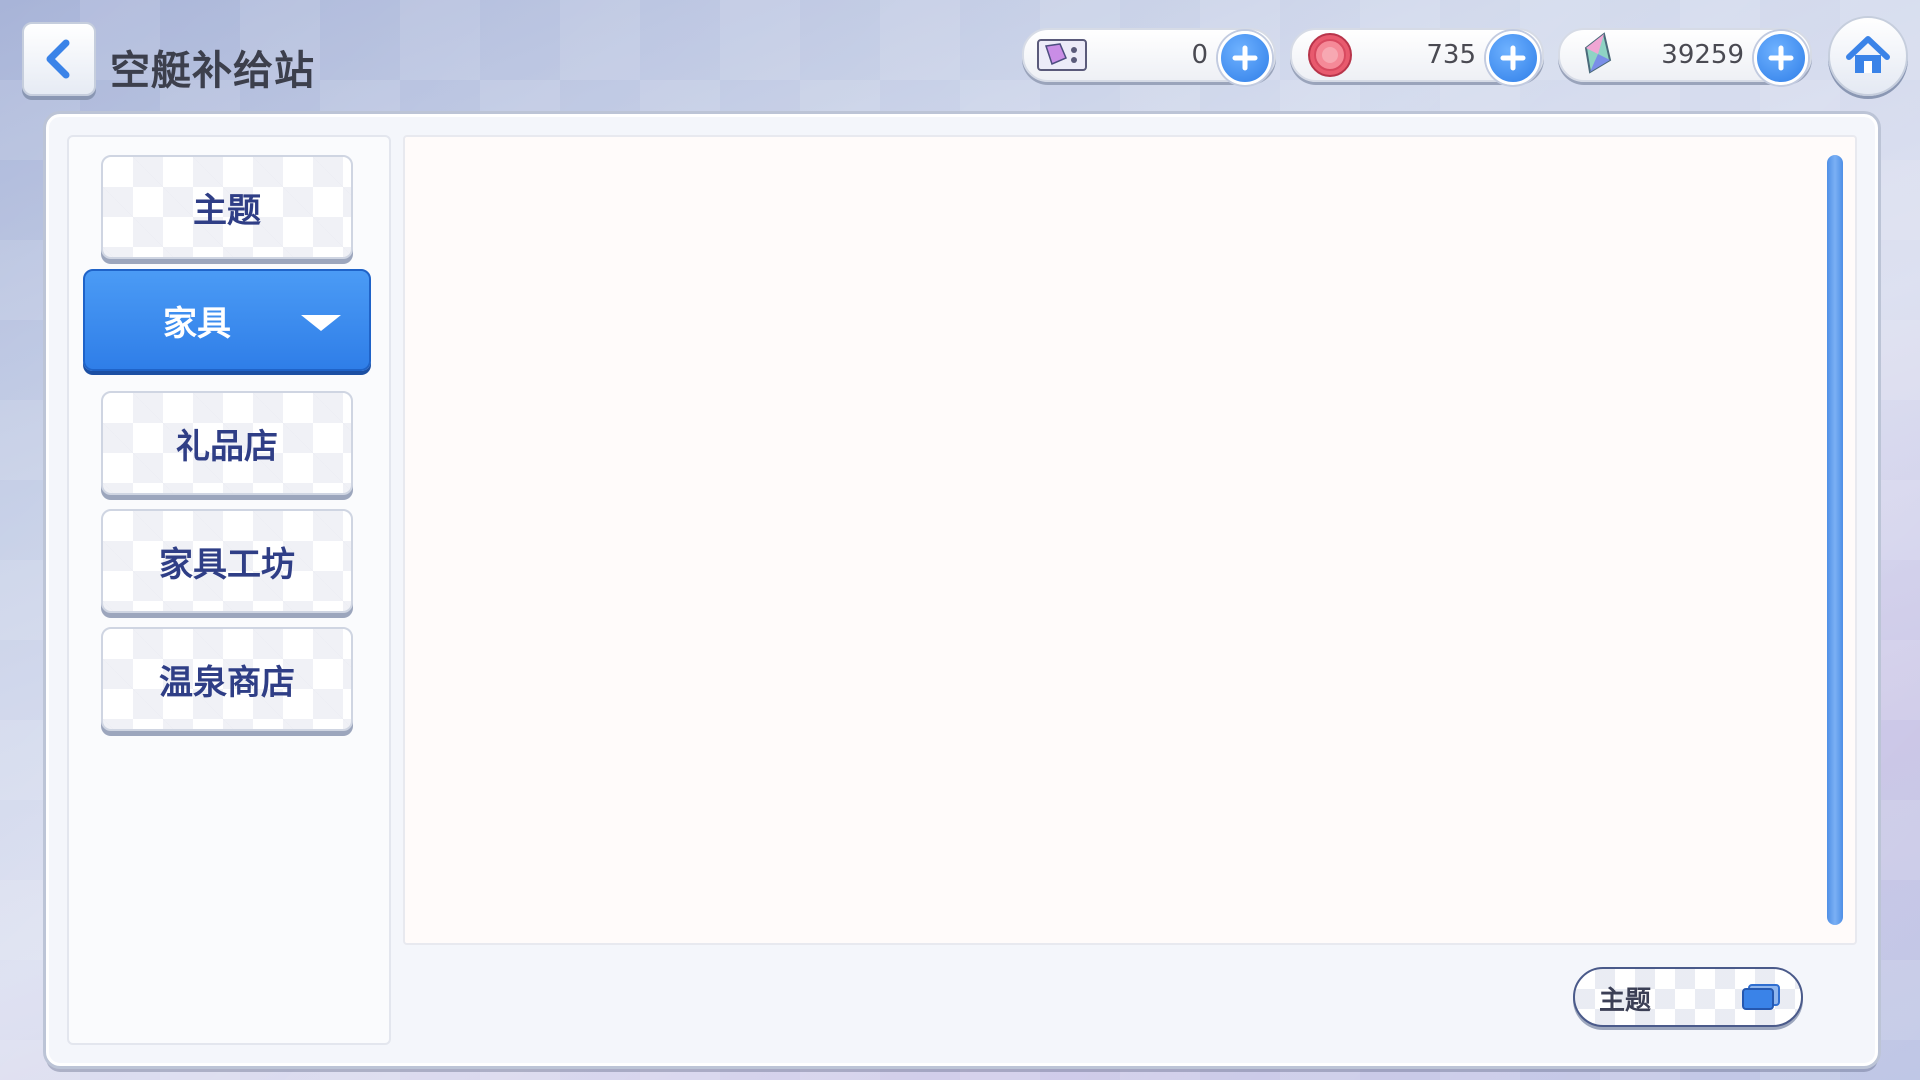  I want to click on add-ticket-button, so click(1245, 58).